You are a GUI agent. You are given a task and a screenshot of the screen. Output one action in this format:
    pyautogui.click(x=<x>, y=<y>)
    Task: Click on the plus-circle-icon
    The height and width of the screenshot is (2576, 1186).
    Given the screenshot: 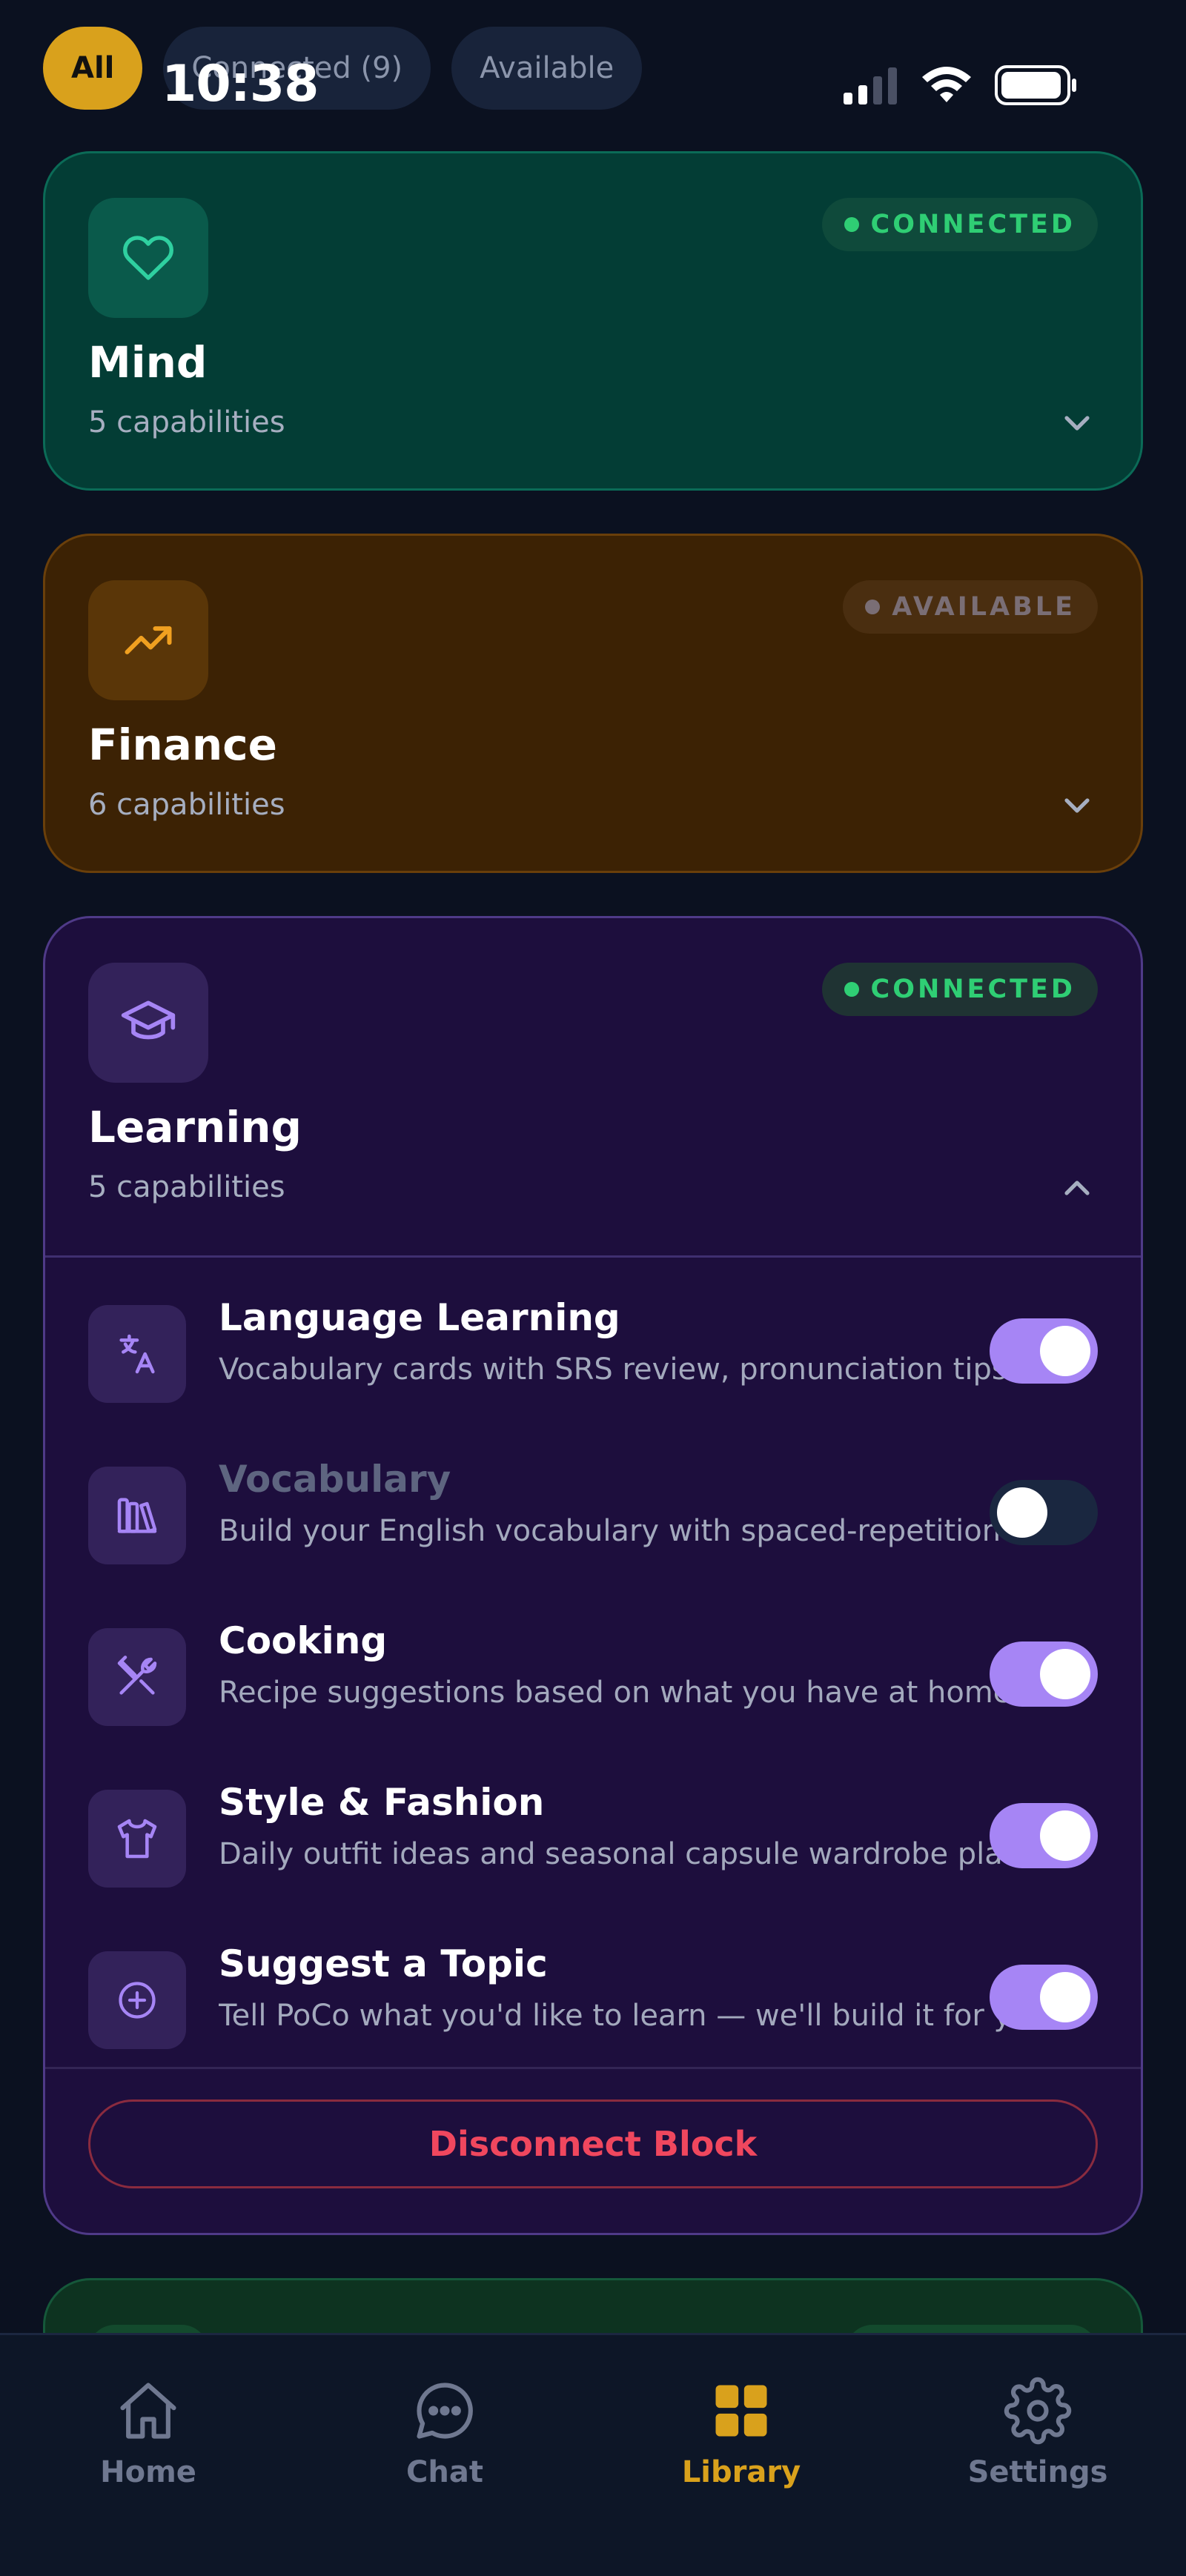 What is the action you would take?
    pyautogui.click(x=137, y=2001)
    